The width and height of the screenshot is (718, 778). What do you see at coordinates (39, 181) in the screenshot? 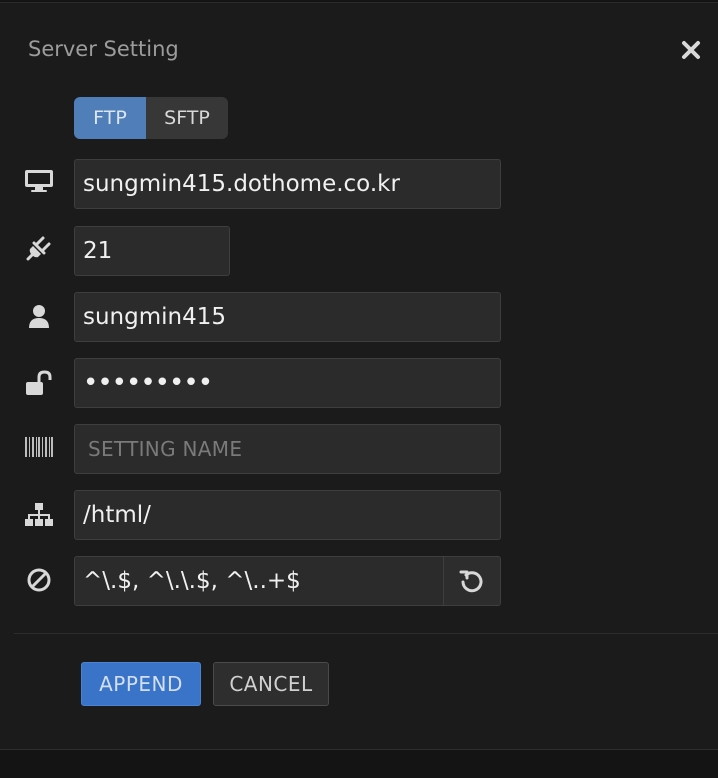
I see `monitor-icon` at bounding box center [39, 181].